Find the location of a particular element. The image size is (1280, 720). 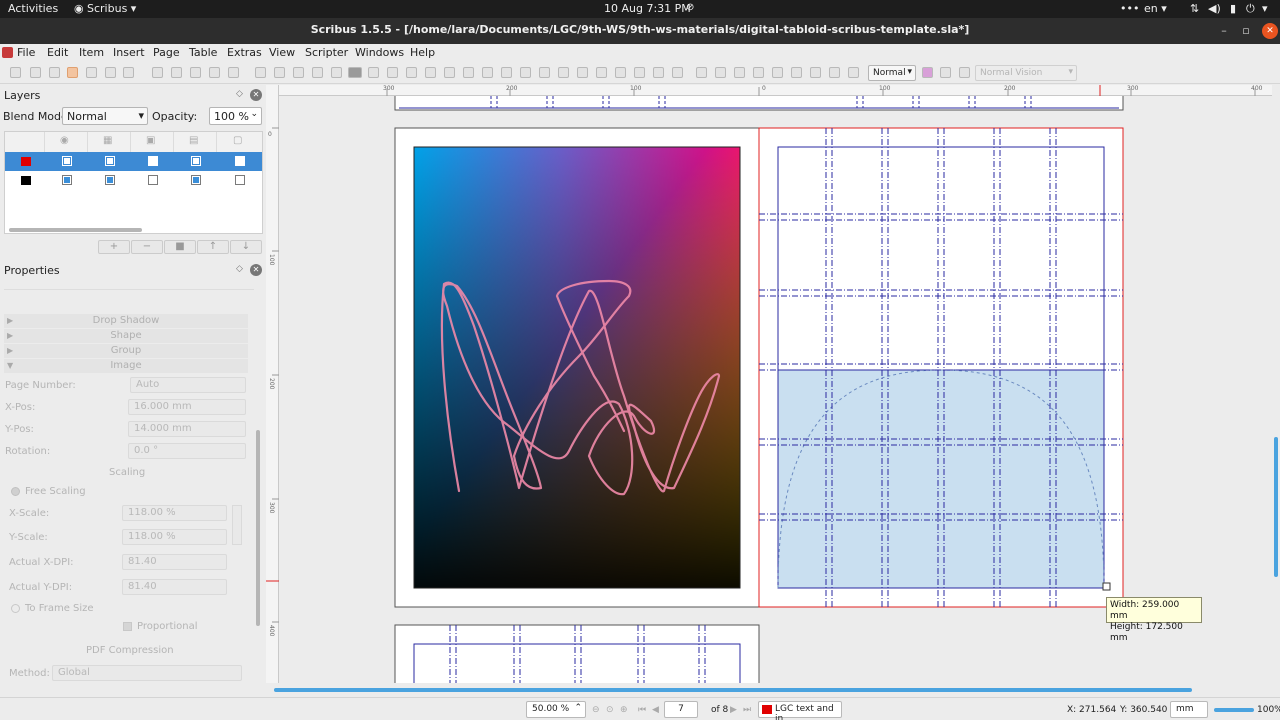

unlink-frames-icon is located at coordinates (601, 72).